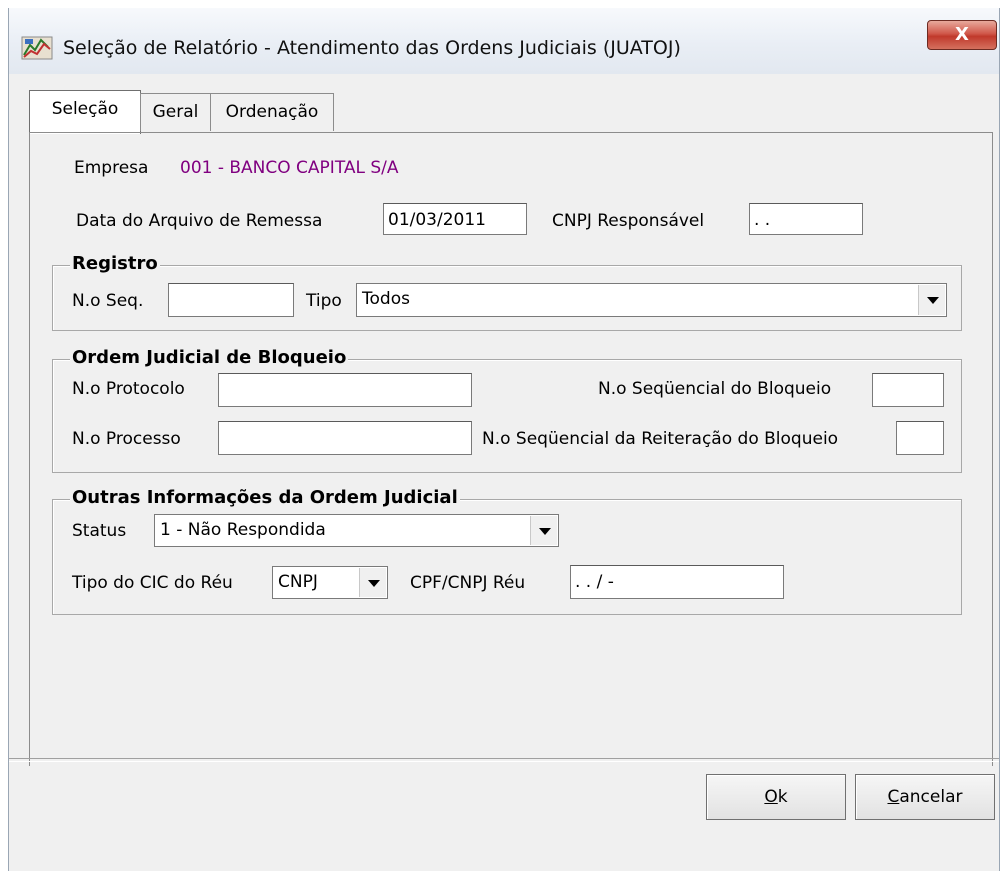  Describe the element at coordinates (115, 263) in the screenshot. I see `registro-title: Registro` at that location.